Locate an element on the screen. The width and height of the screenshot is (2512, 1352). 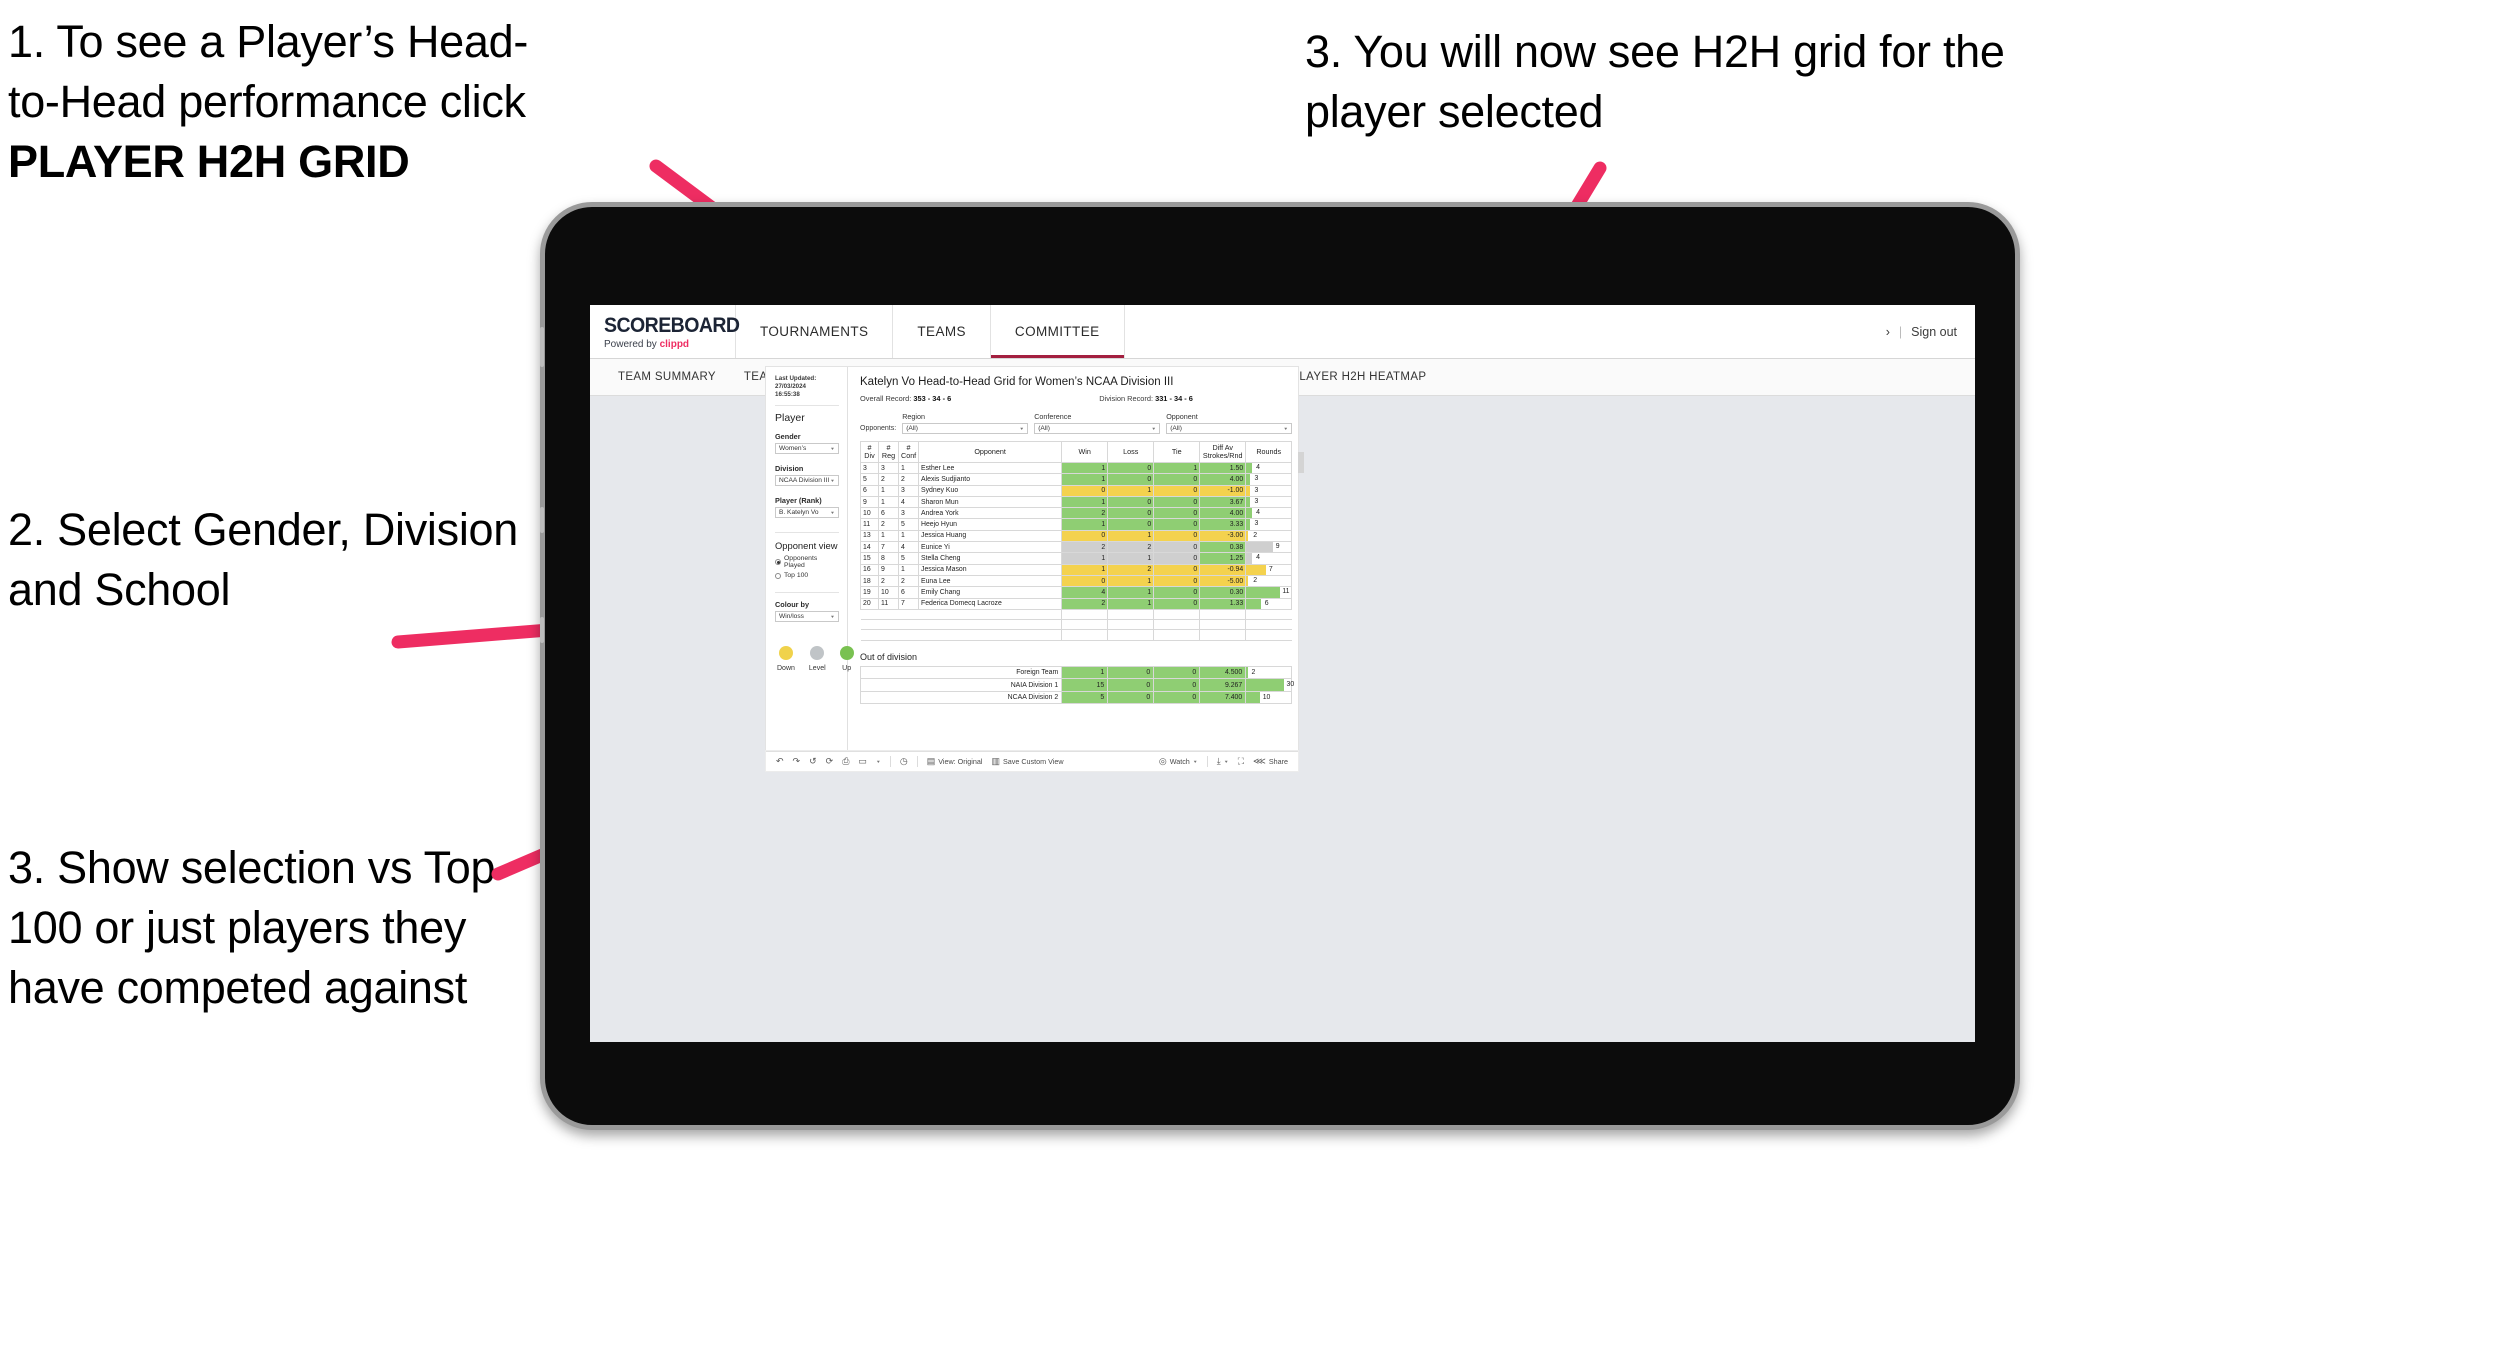
tab-team-summary: TEAM SUMMARY is located at coordinates (667, 377).